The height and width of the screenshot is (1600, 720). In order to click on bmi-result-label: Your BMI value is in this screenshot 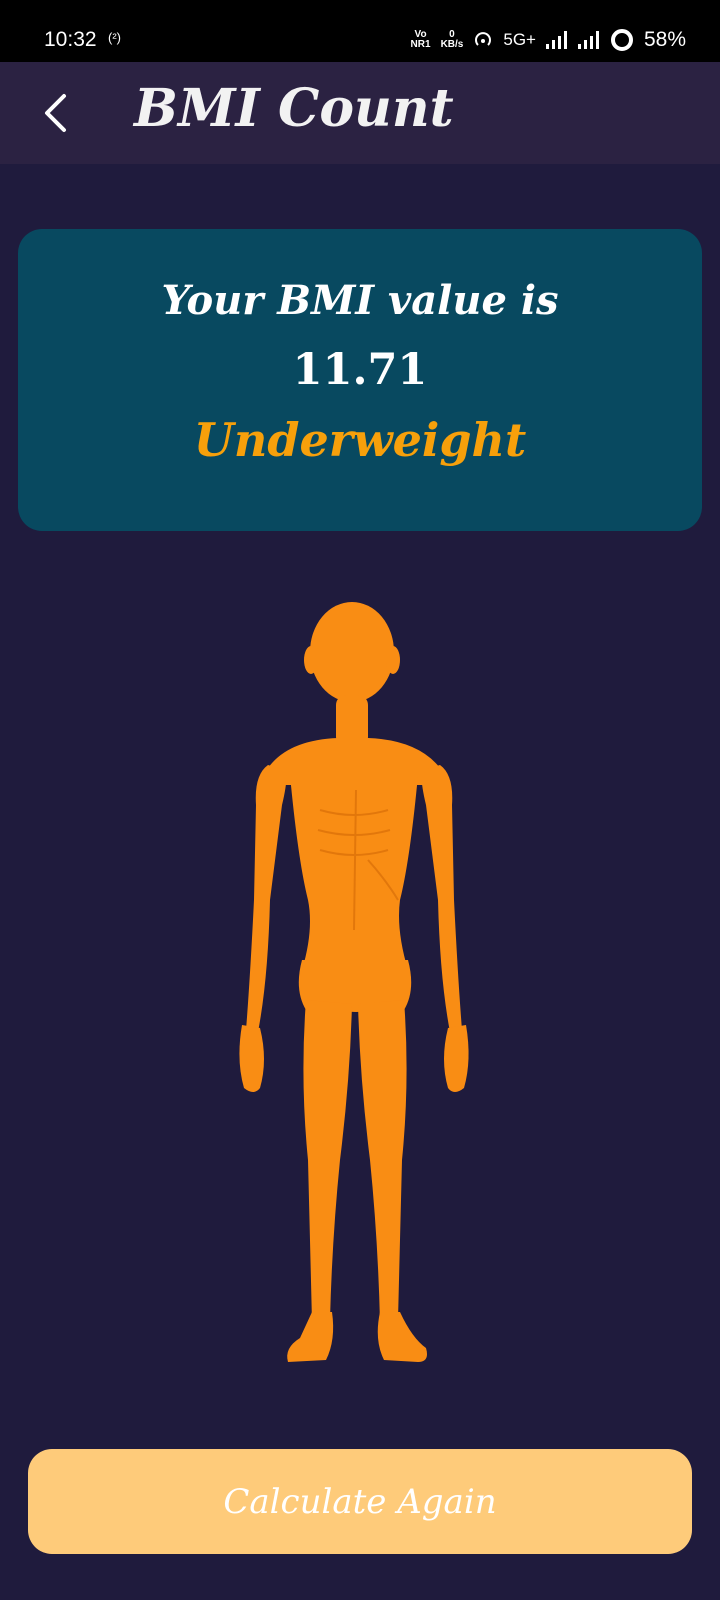, I will do `click(360, 300)`.